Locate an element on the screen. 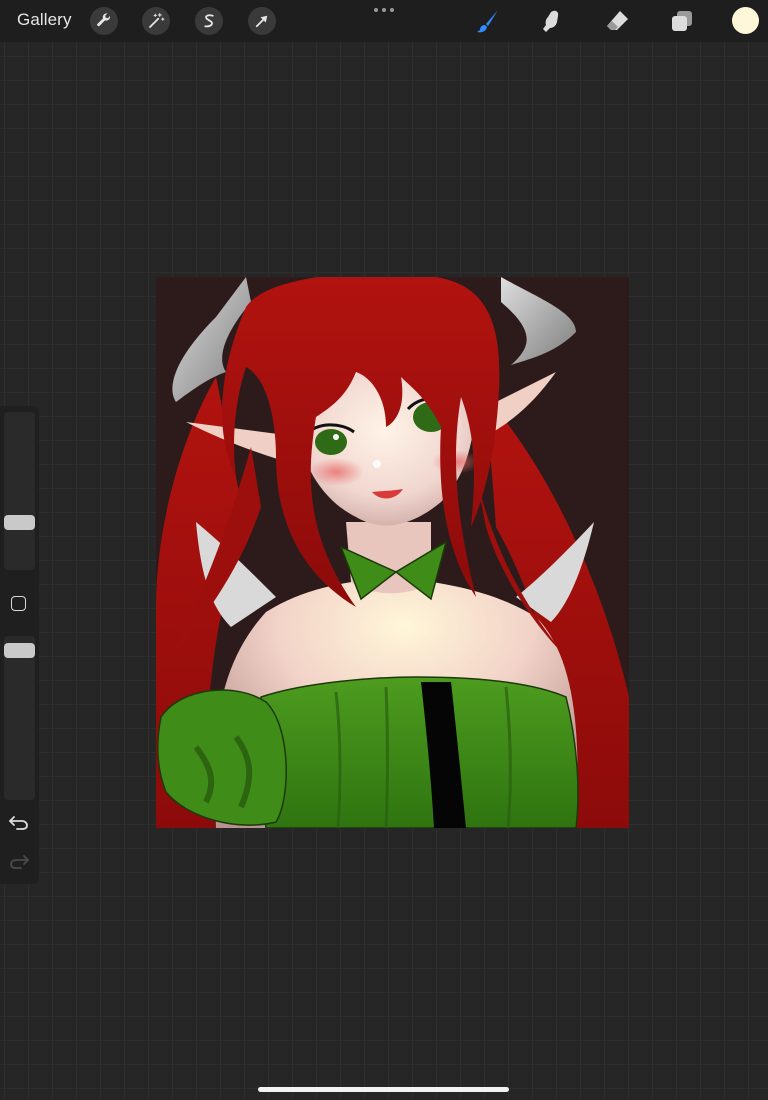  left-sidebar is located at coordinates (19, 645).